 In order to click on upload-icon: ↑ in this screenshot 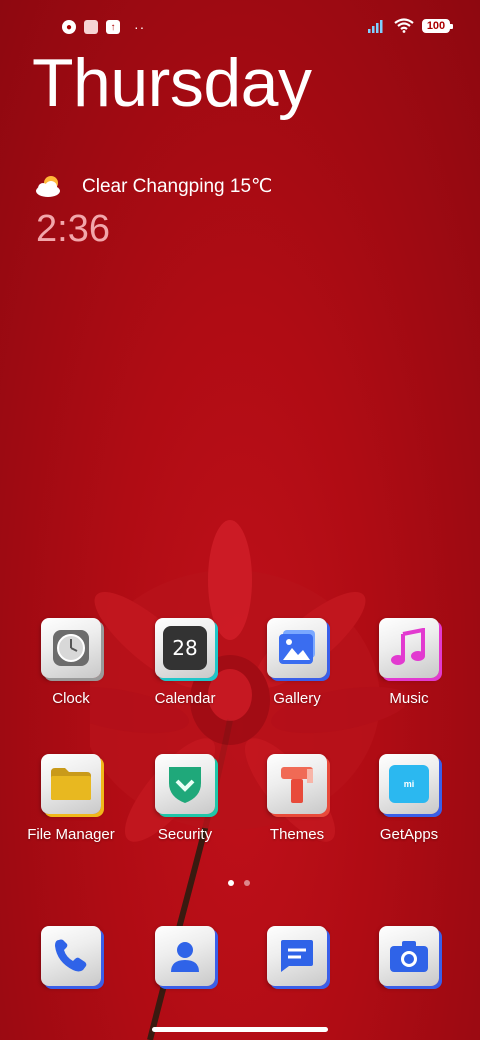, I will do `click(113, 27)`.